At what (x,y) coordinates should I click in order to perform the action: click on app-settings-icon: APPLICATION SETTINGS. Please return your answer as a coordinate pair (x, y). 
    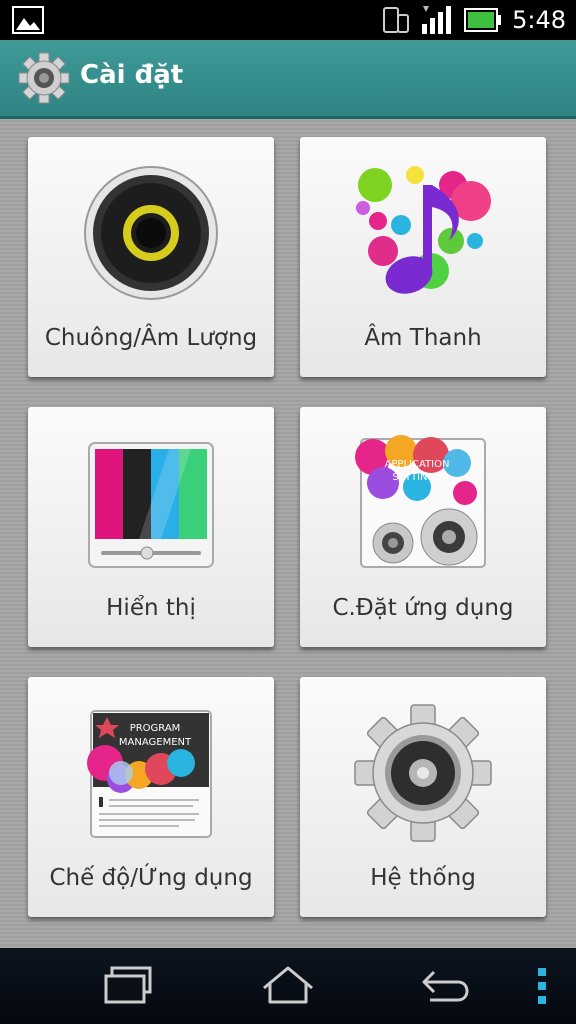
    Looking at the image, I should click on (420, 501).